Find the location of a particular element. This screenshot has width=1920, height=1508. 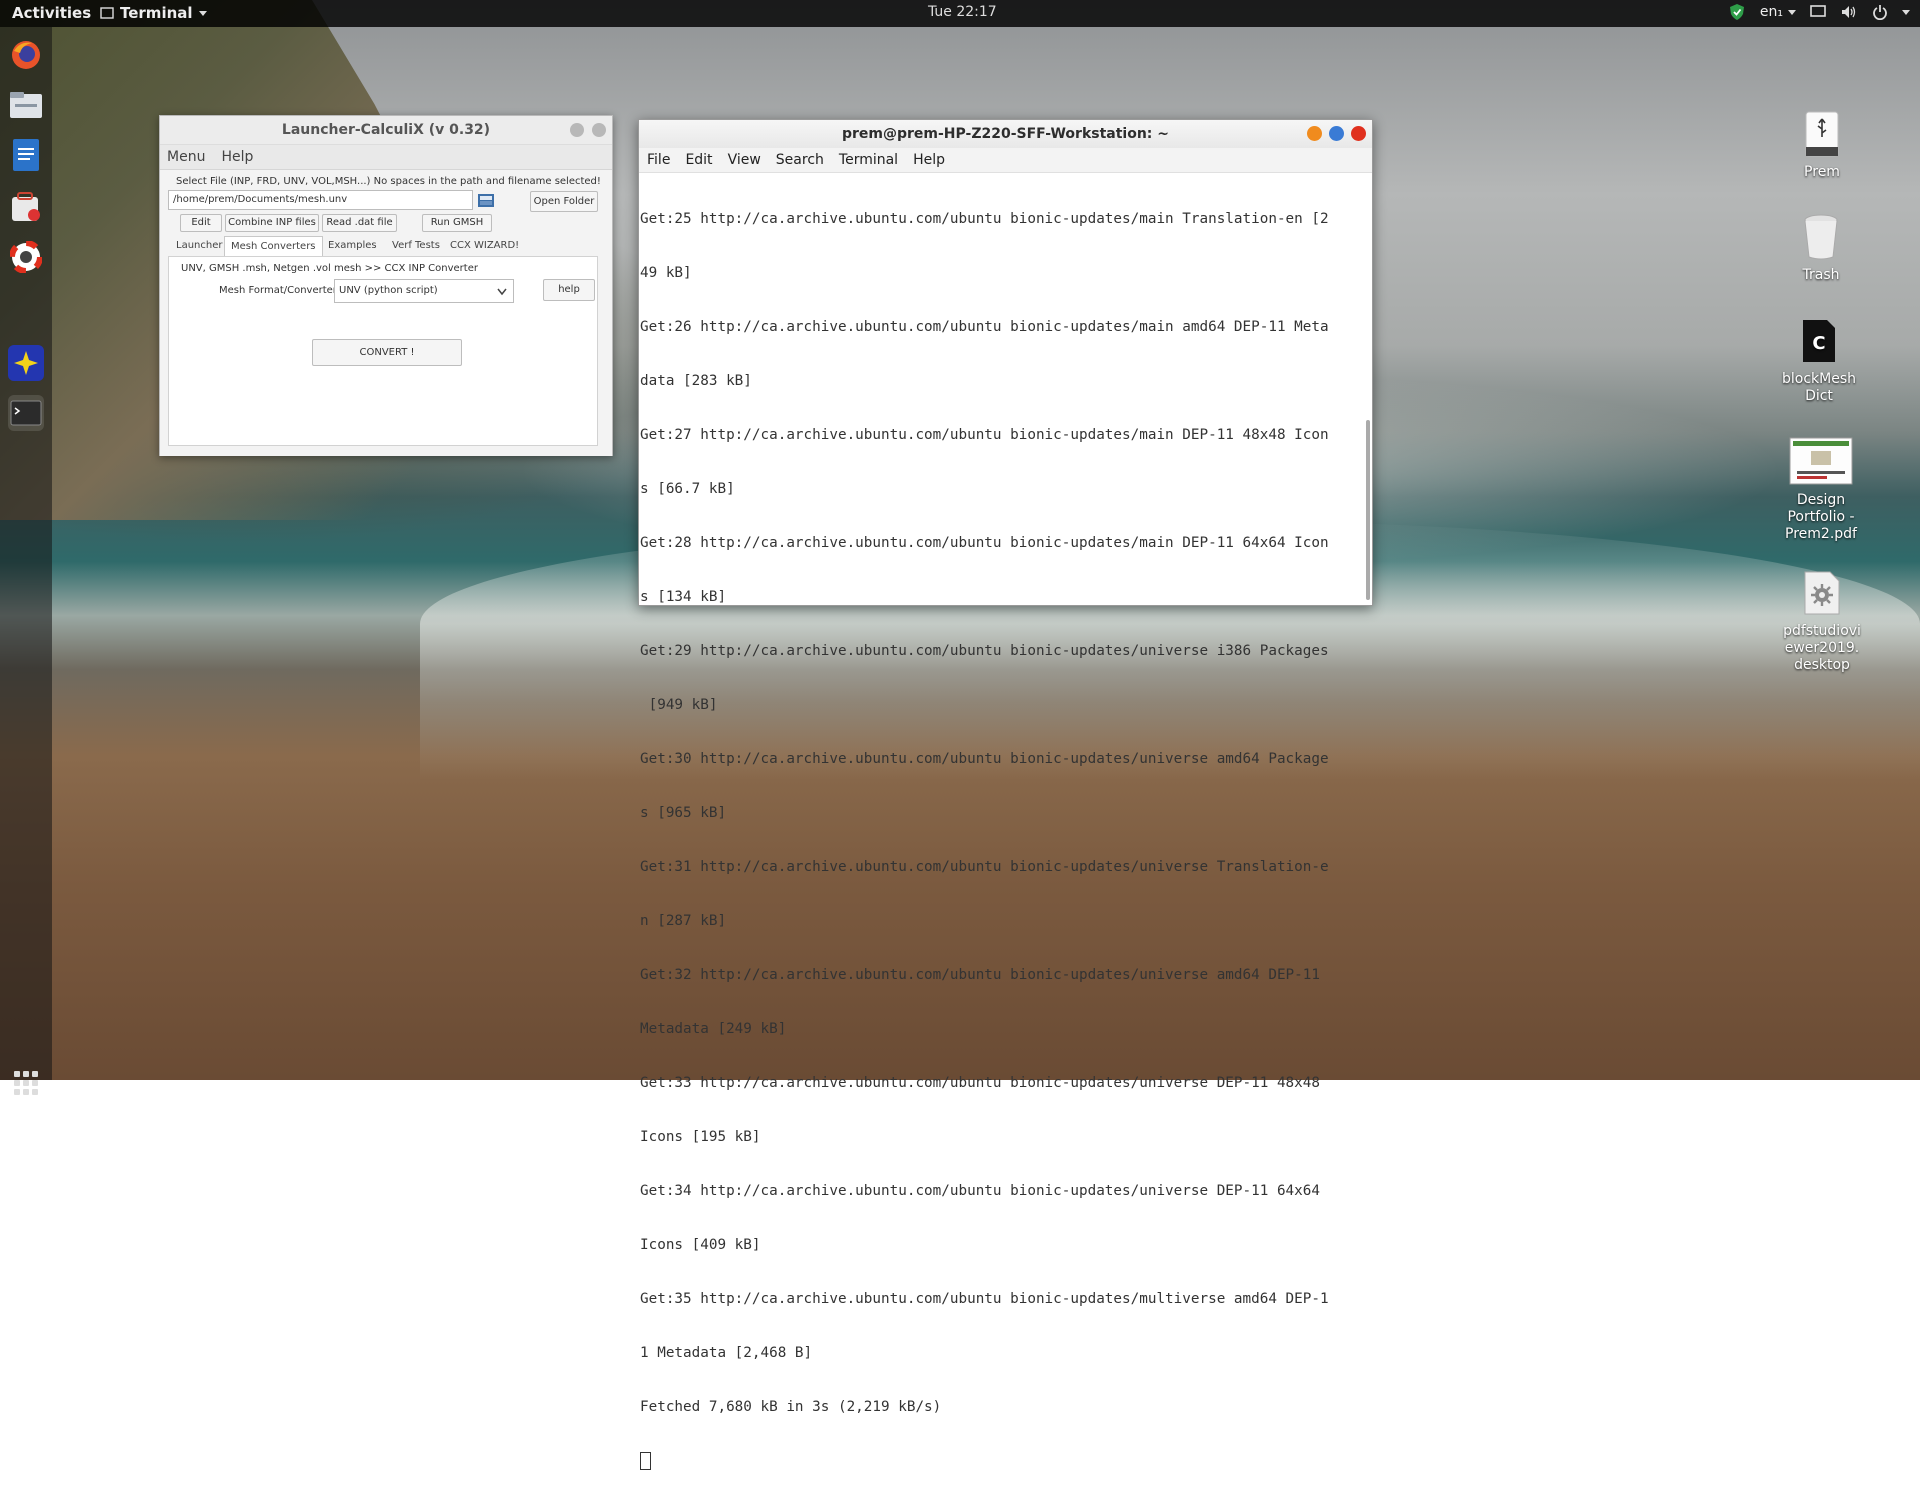

language-indicator: en₁ is located at coordinates (1778, 12).